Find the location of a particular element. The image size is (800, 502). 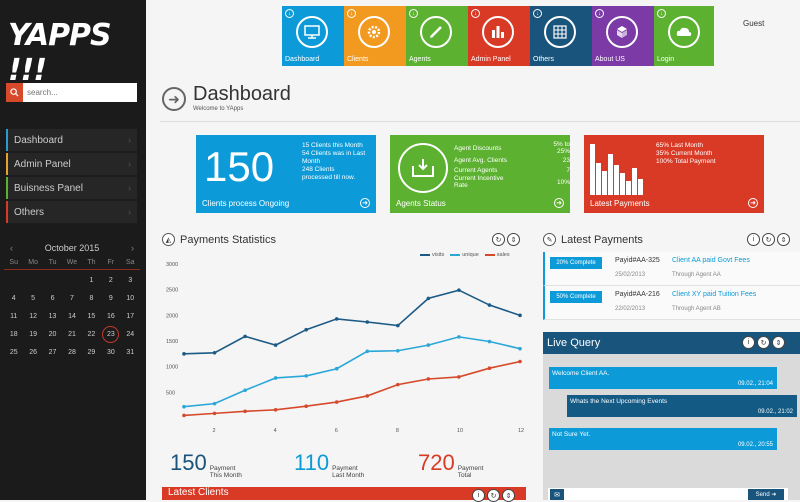

send-button: Send ➜ is located at coordinates (766, 494).